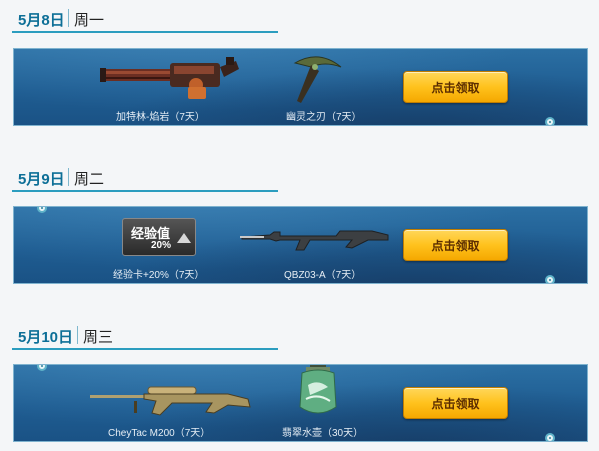  What do you see at coordinates (147, 20) in the screenshot?
I see `day-header: 5月8日 周一` at bounding box center [147, 20].